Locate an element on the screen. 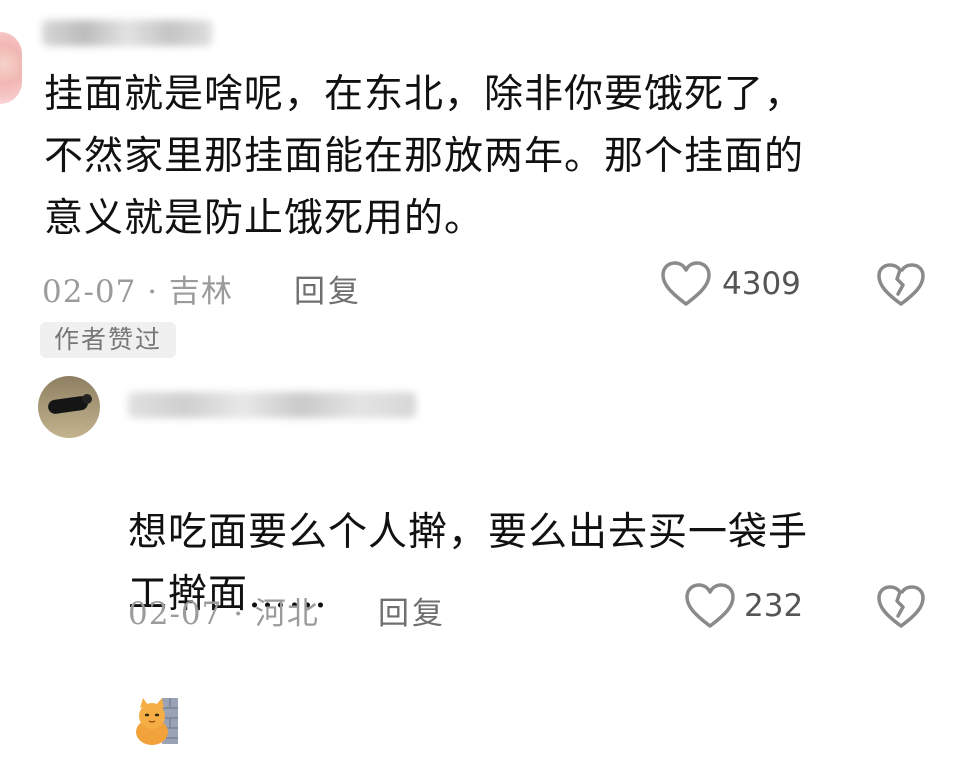 The image size is (960, 765). like-count: 232 is located at coordinates (774, 606).